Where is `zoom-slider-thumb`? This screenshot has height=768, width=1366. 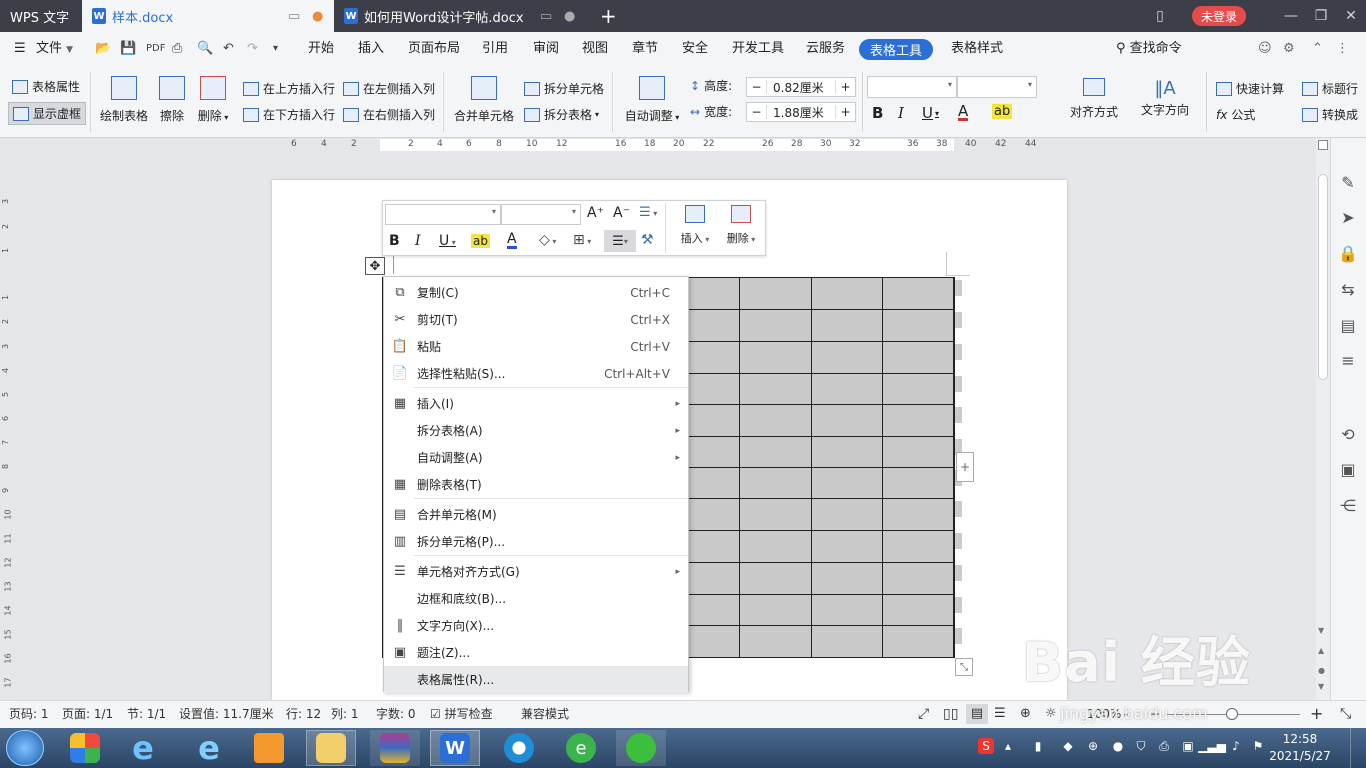 zoom-slider-thumb is located at coordinates (1232, 714).